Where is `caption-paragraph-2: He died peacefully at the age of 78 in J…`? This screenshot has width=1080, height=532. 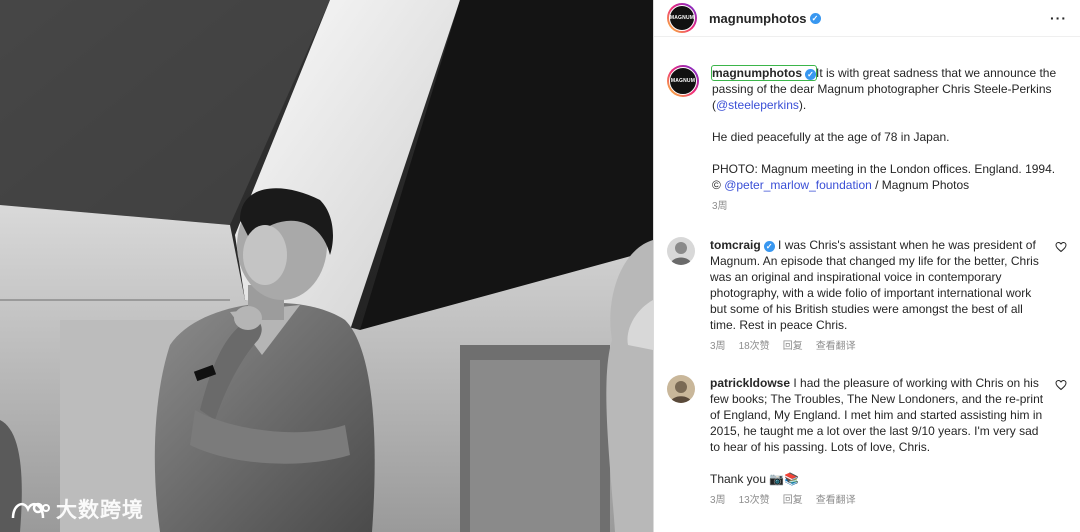
caption-paragraph-2: He died peacefully at the age of 78 in J… is located at coordinates (831, 137).